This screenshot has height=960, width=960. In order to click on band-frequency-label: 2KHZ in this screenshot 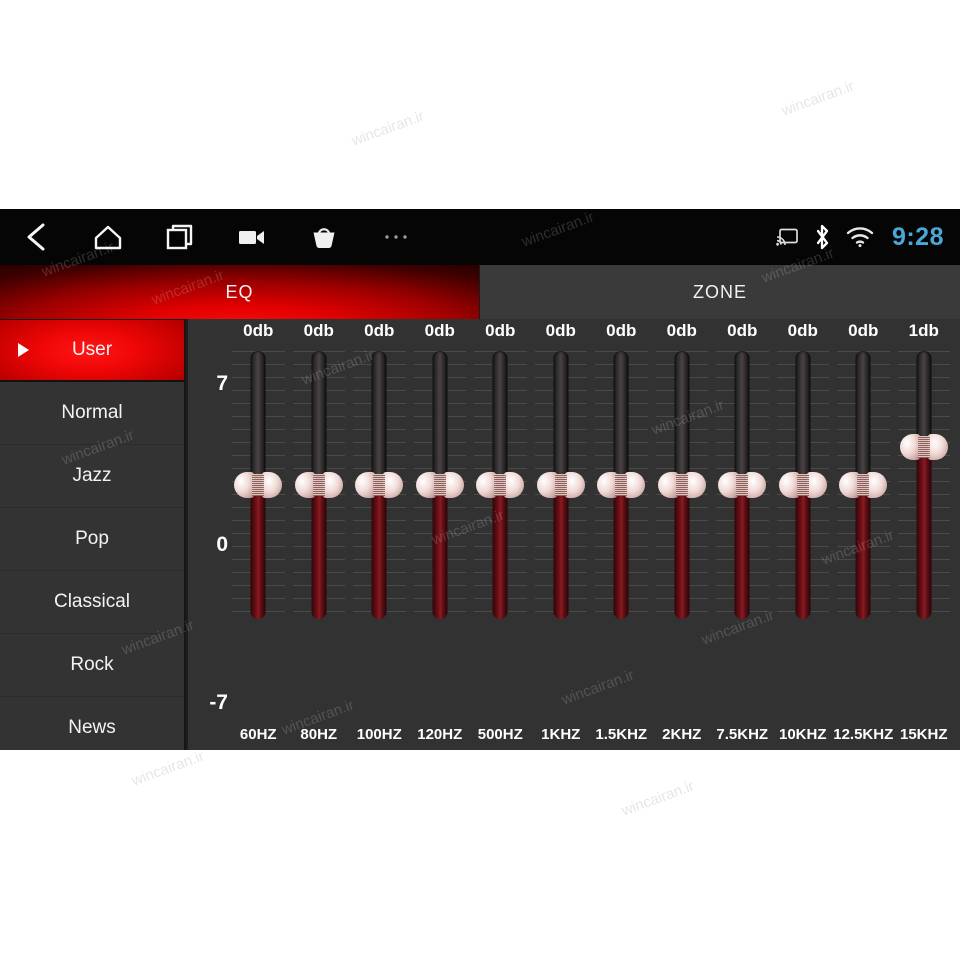, I will do `click(682, 734)`.